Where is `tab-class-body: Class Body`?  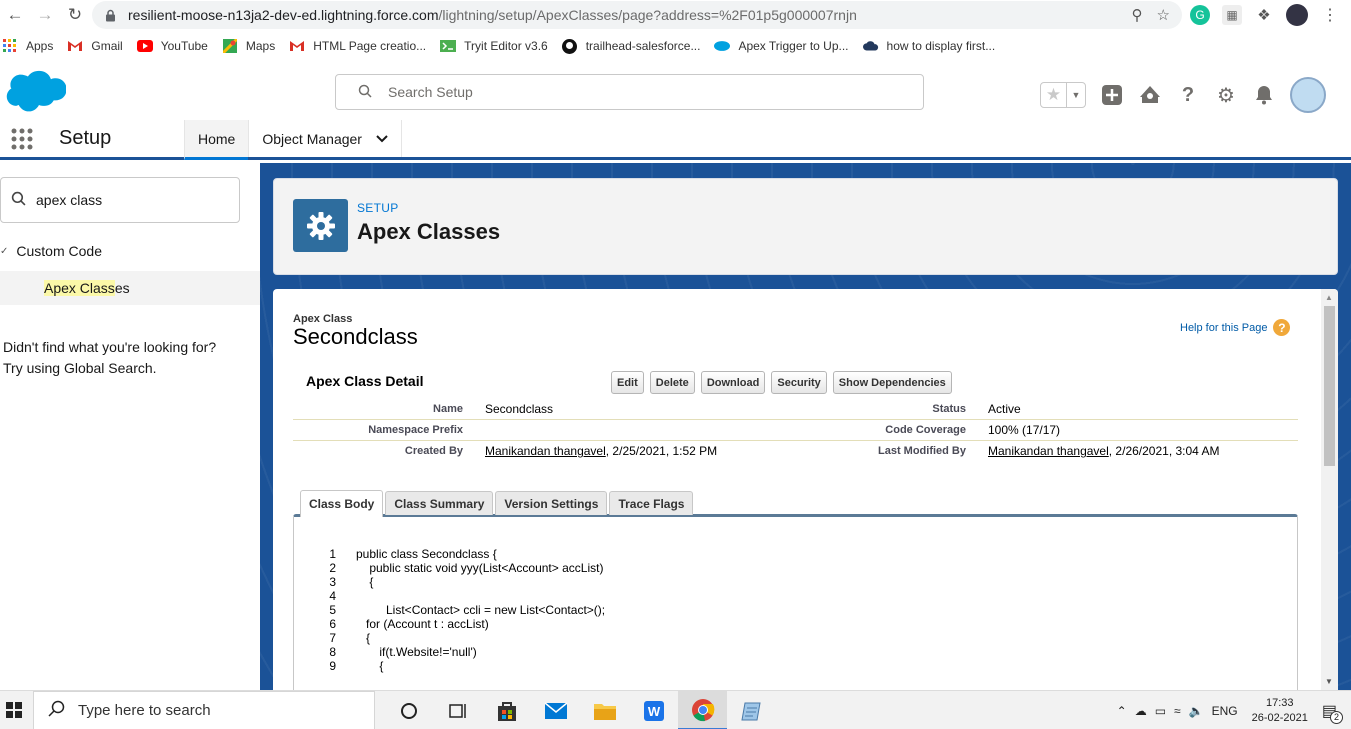 tab-class-body: Class Body is located at coordinates (342, 503).